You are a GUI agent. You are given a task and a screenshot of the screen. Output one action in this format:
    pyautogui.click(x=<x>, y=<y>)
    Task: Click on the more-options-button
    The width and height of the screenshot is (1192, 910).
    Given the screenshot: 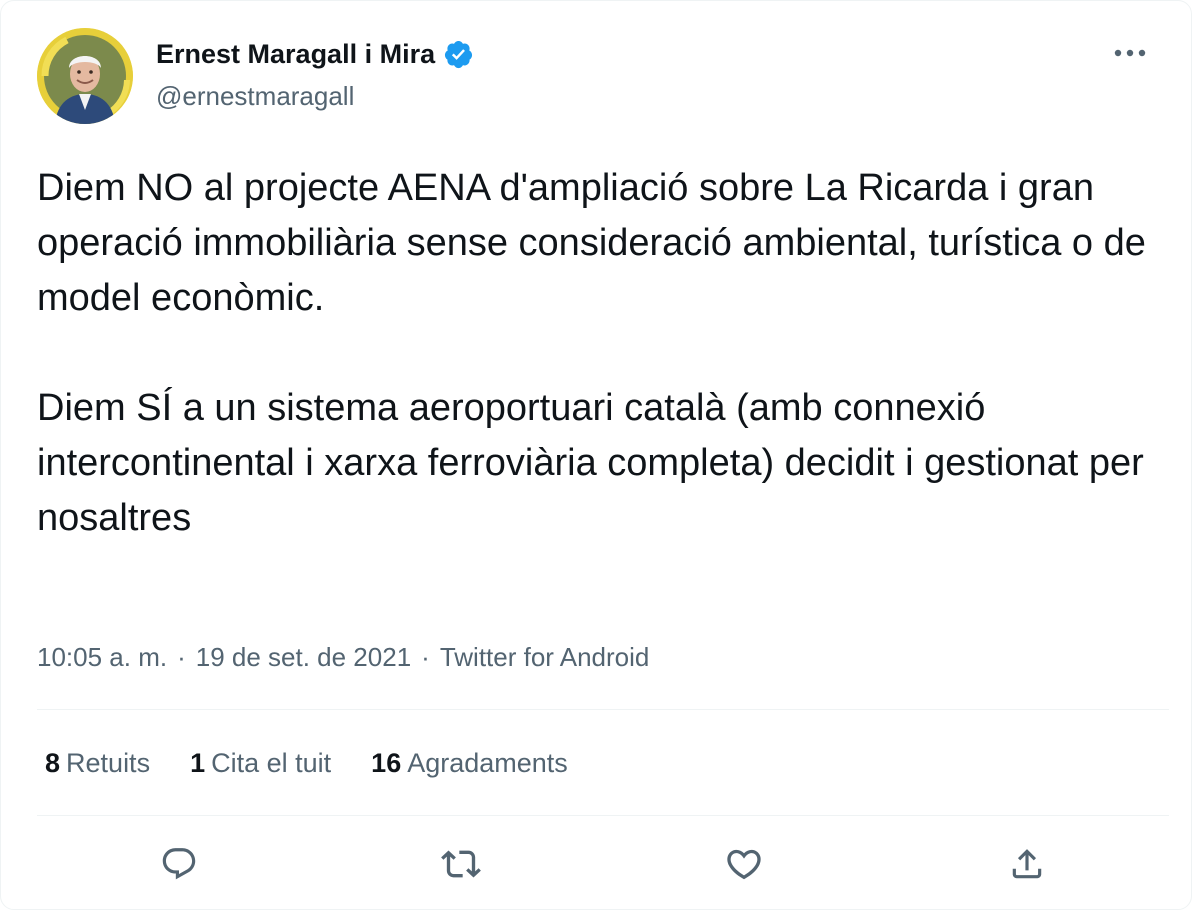 What is the action you would take?
    pyautogui.click(x=1130, y=53)
    